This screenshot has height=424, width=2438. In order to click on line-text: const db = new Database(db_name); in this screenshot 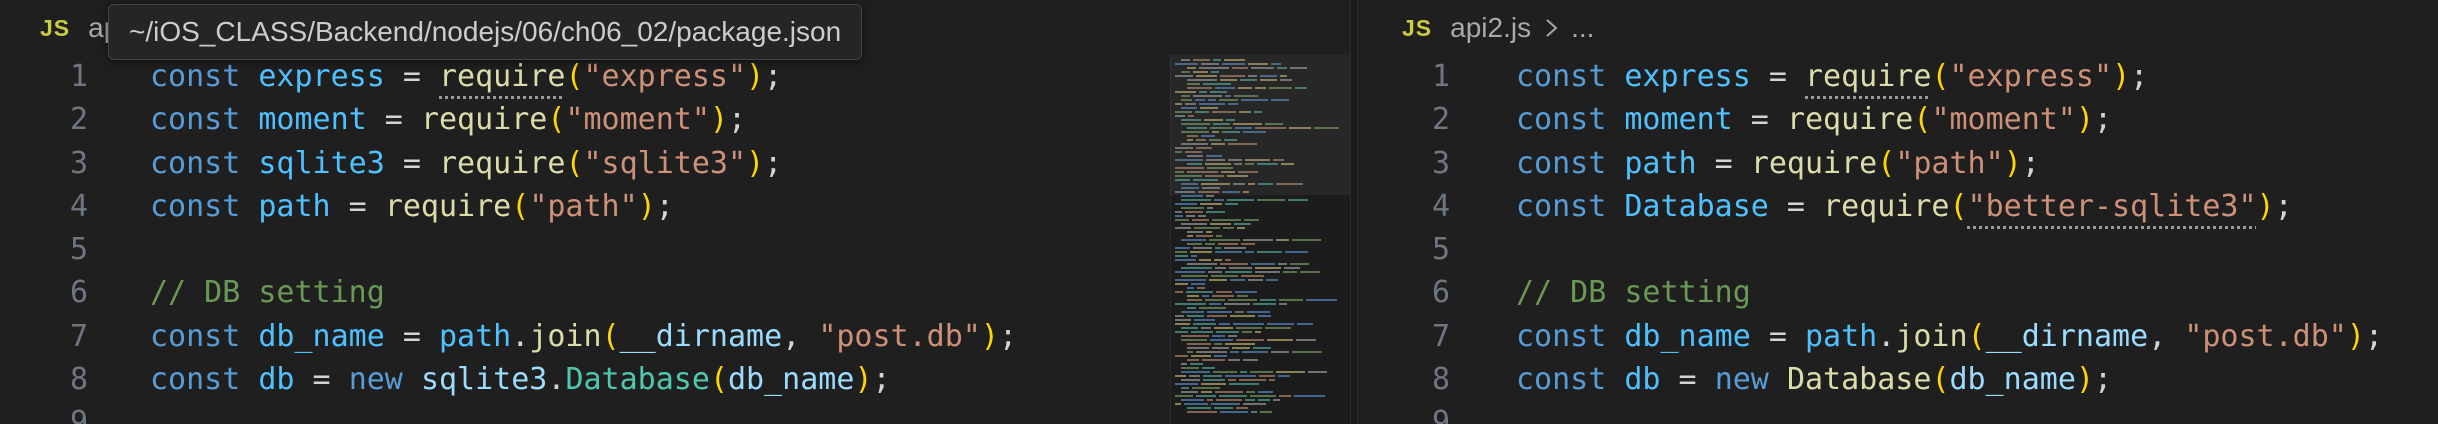, I will do `click(1814, 379)`.